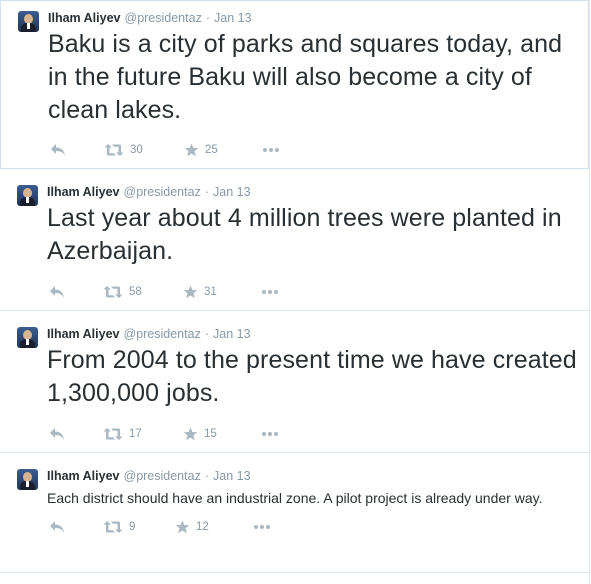 Image resolution: width=591 pixels, height=584 pixels. I want to click on retweet-count: 9, so click(132, 527).